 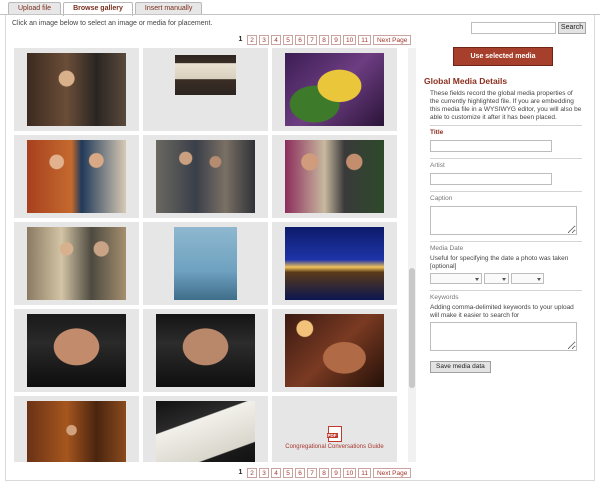 What do you see at coordinates (437, 132) in the screenshot?
I see `title-label: Title` at bounding box center [437, 132].